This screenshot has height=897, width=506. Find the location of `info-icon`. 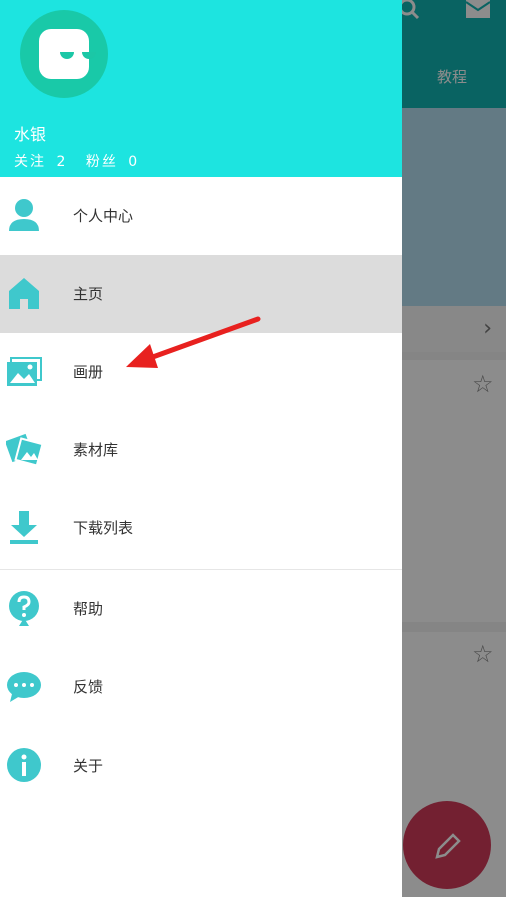

info-icon is located at coordinates (24, 765).